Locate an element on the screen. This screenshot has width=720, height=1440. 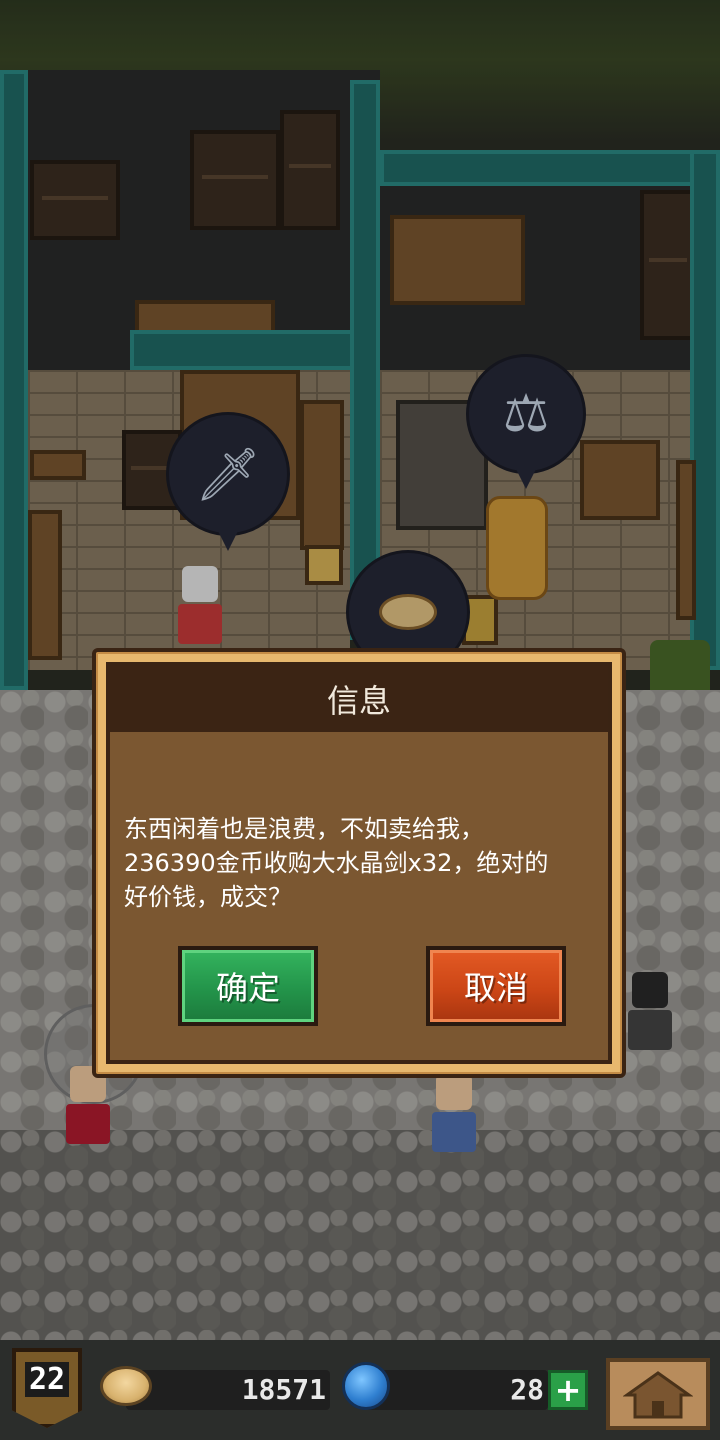
home-button is located at coordinates (658, 1394).